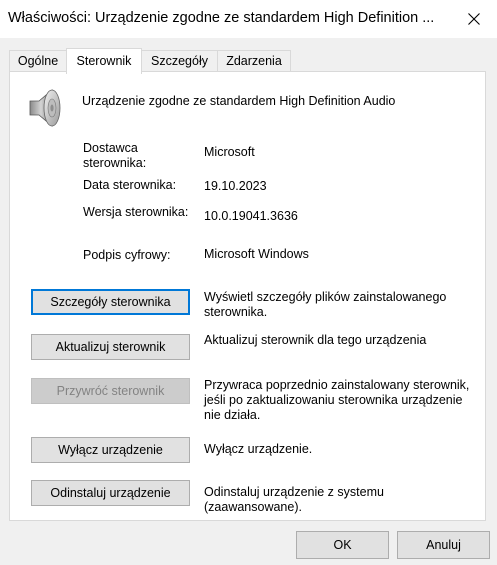  I want to click on driver-version-label: Wersja sterownika:, so click(136, 212).